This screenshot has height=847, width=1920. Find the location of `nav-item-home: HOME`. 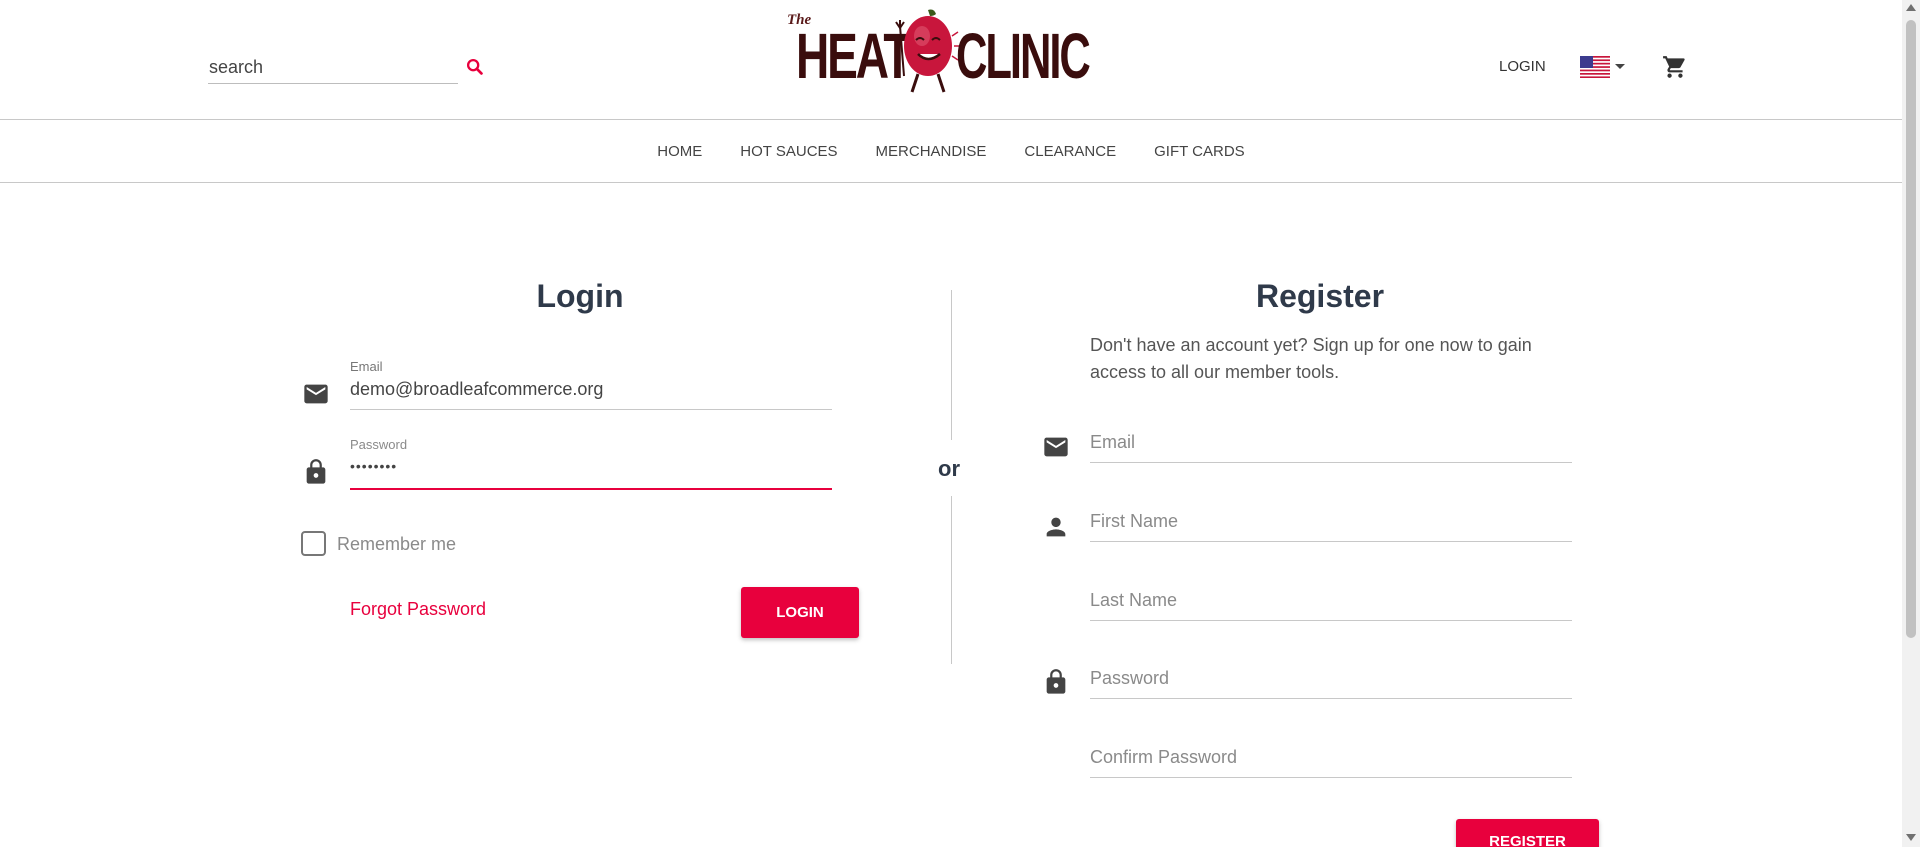

nav-item-home: HOME is located at coordinates (679, 151).